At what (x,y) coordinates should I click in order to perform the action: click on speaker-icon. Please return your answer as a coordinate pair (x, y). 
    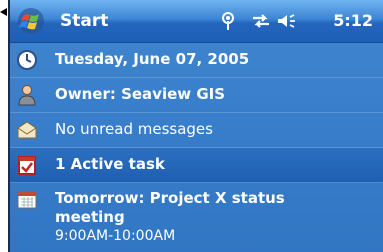
    Looking at the image, I should click on (286, 21).